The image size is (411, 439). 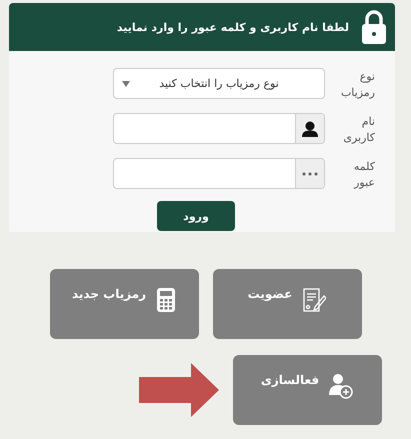 I want to click on field-label: نام کاربری, so click(x=358, y=130).